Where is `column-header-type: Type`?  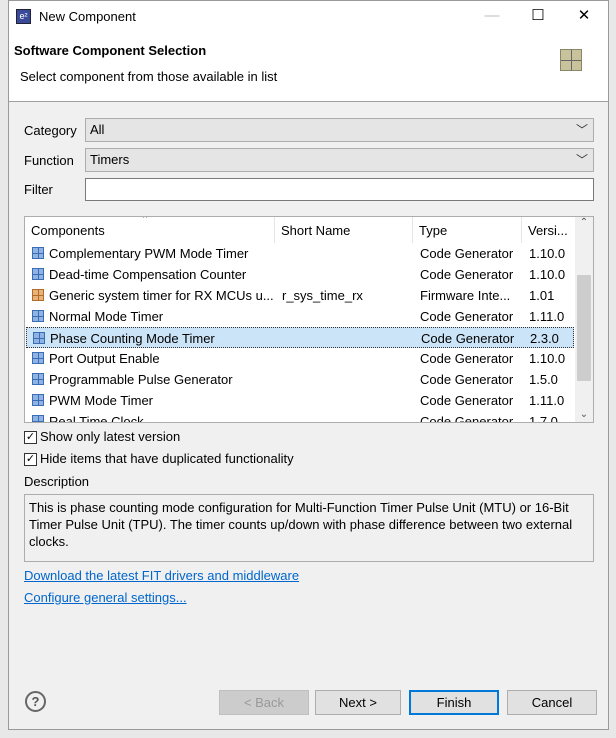 column-header-type: Type is located at coordinates (467, 230).